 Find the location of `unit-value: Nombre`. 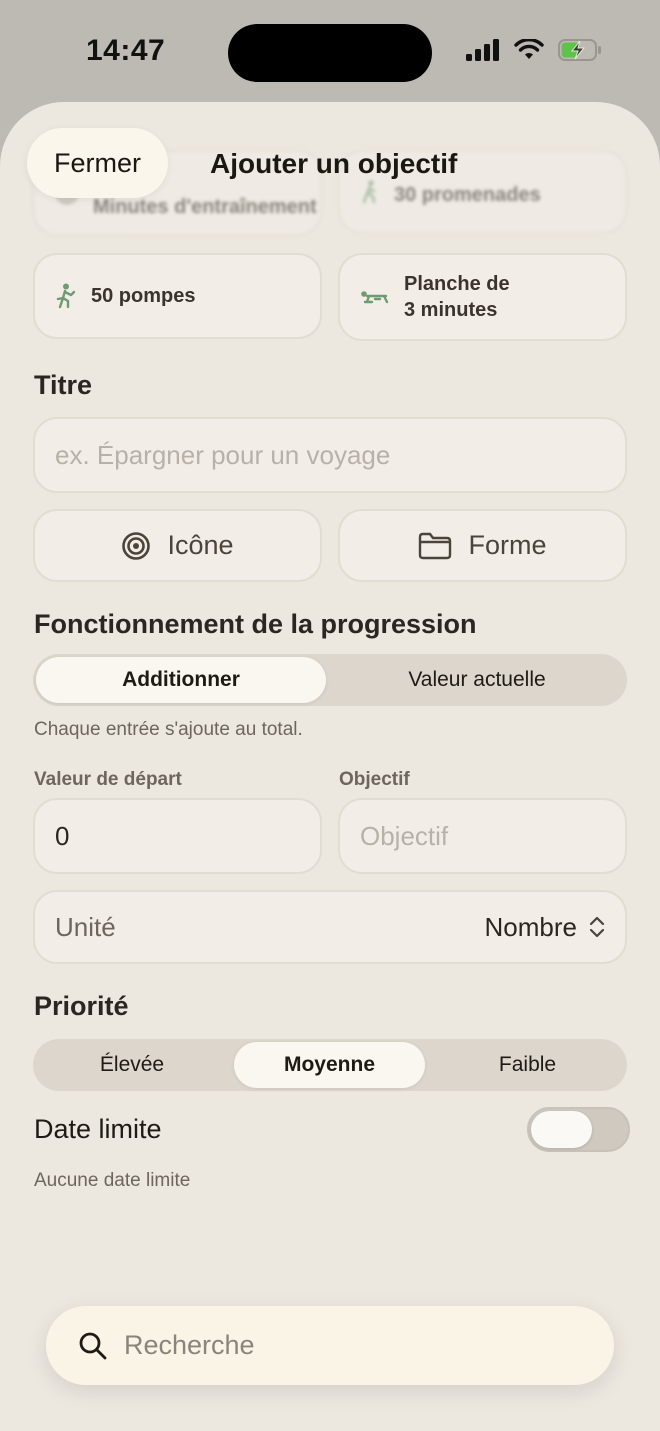

unit-value: Nombre is located at coordinates (530, 926).